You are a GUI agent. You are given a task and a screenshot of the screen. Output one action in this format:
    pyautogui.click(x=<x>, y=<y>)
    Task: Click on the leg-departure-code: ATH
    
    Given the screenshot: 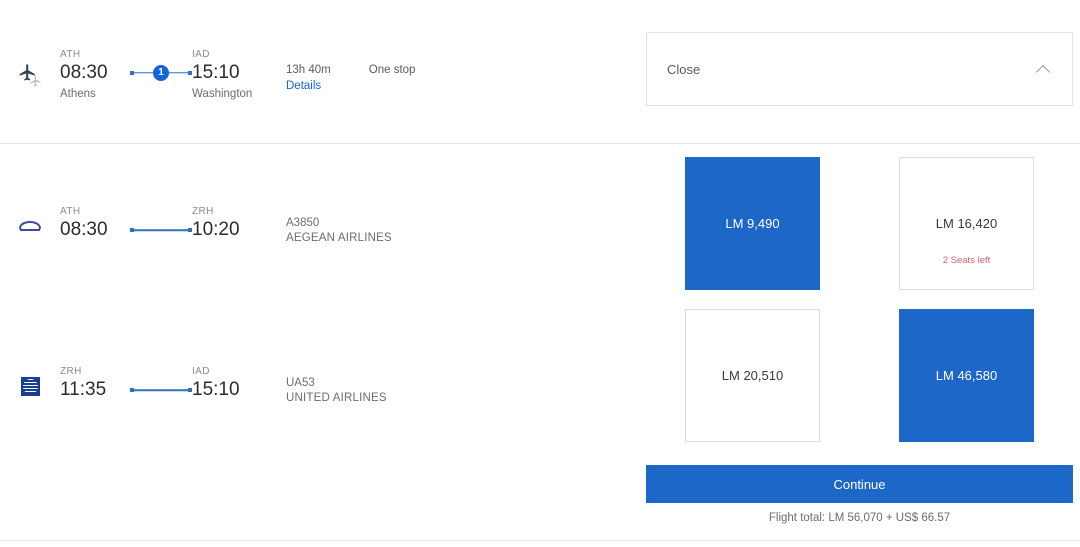 What is the action you would take?
    pyautogui.click(x=70, y=211)
    